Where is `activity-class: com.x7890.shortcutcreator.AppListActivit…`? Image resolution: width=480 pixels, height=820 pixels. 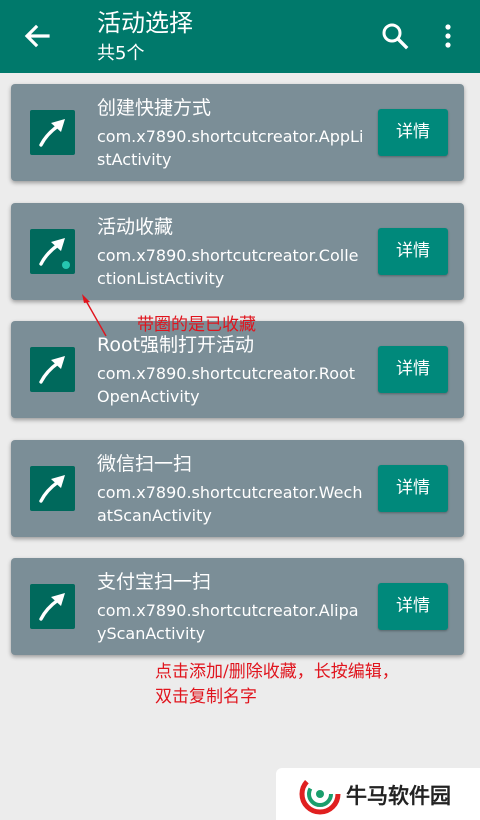
activity-class: com.x7890.shortcutcreator.AppListActivit… is located at coordinates (230, 148).